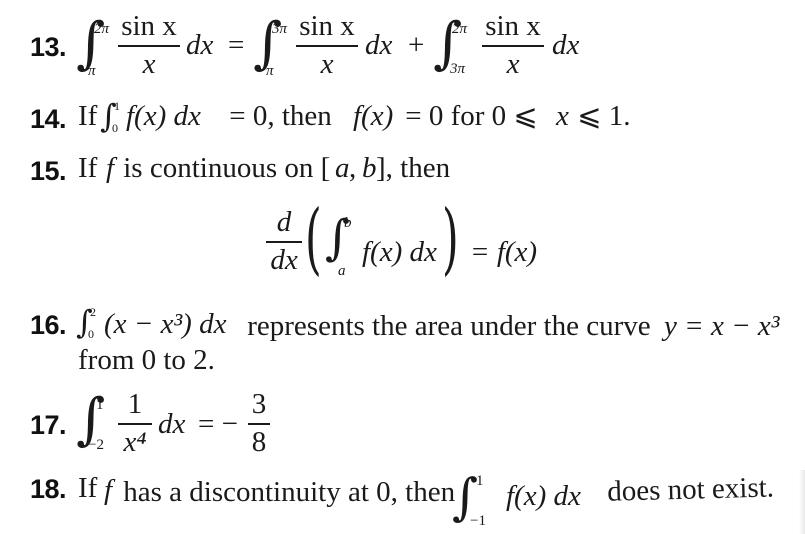 This screenshot has height=534, width=805. What do you see at coordinates (223, 168) in the screenshot?
I see `text: is continuous on [` at bounding box center [223, 168].